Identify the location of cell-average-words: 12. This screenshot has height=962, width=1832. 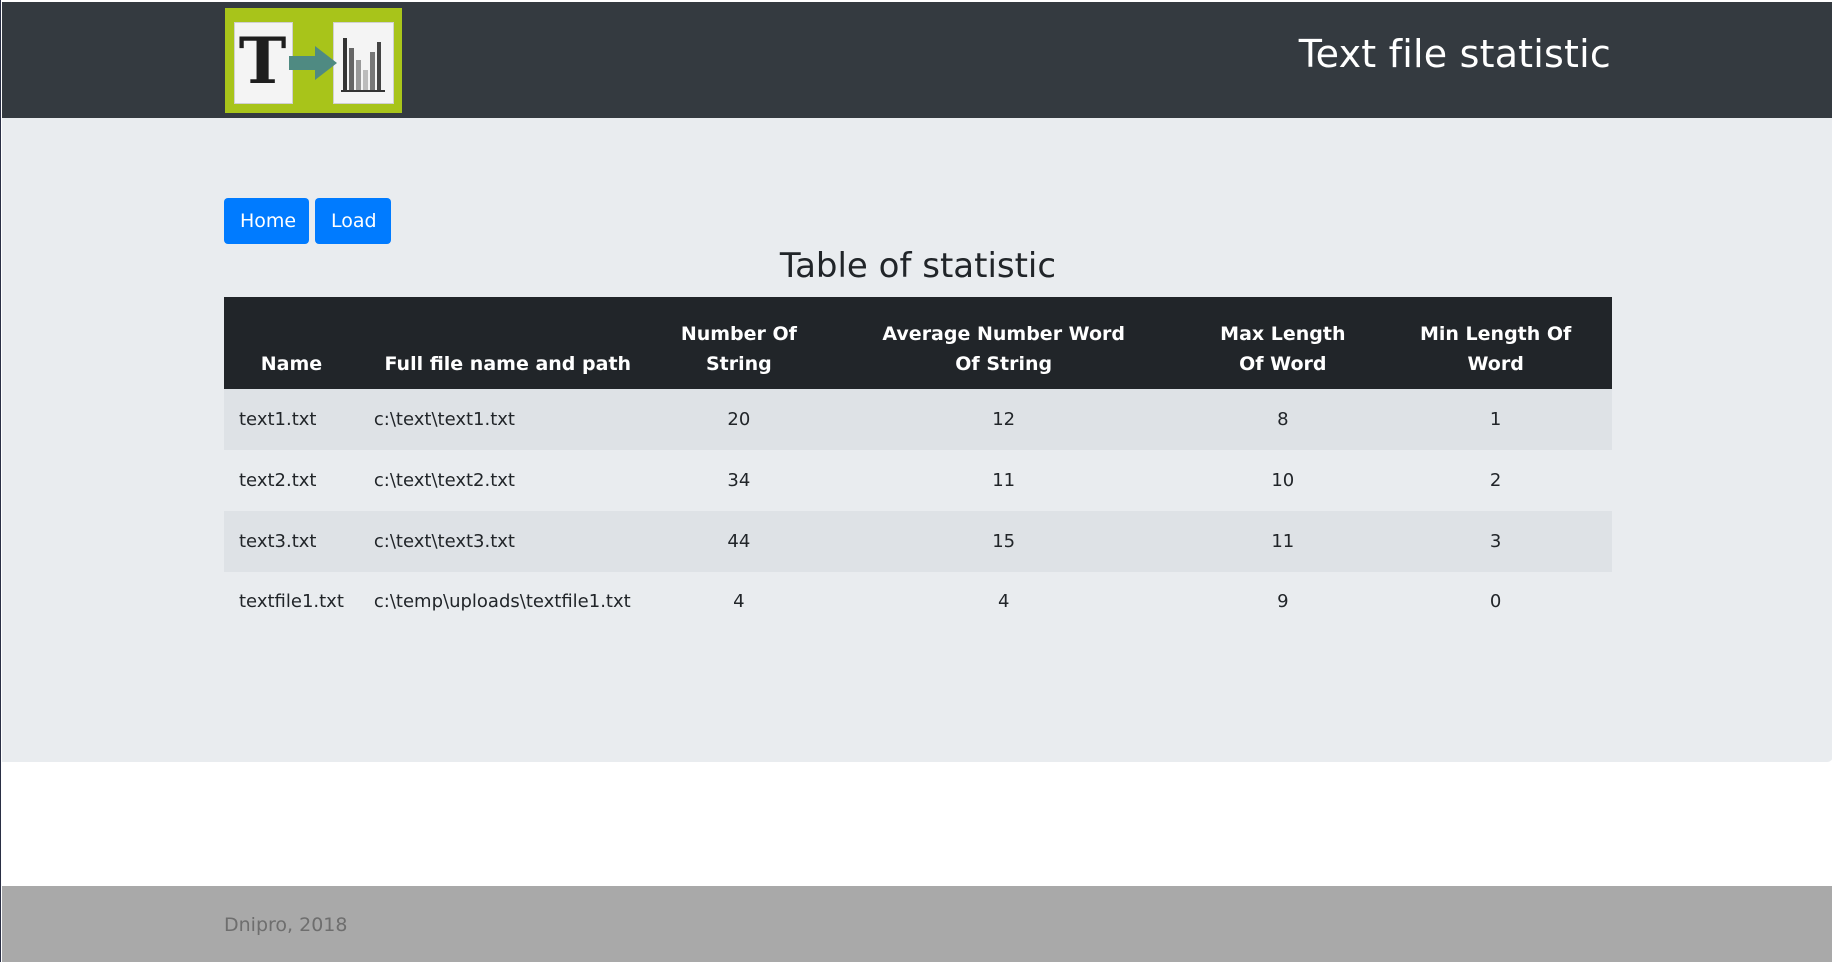
(1004, 419).